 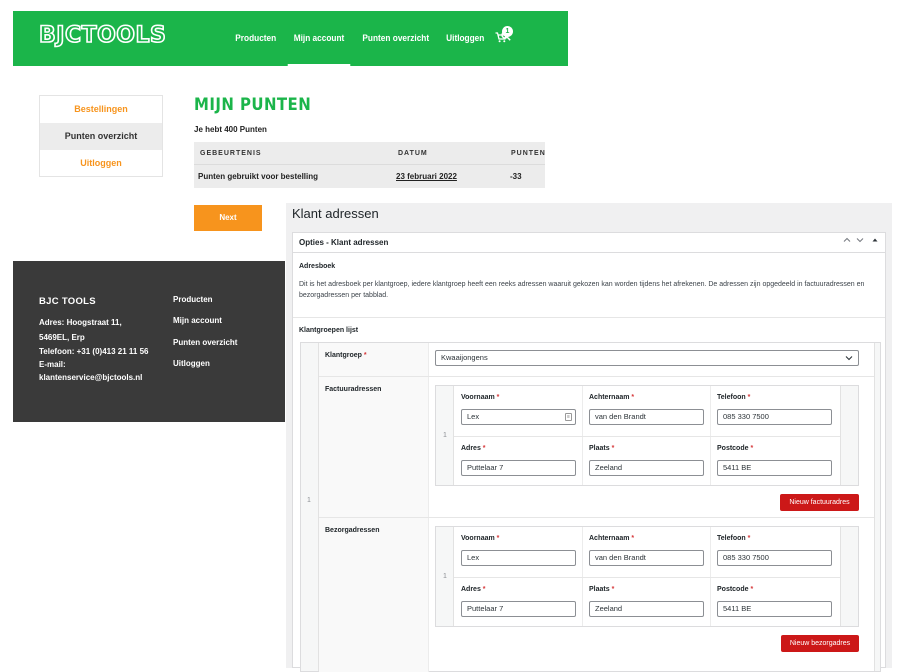 What do you see at coordinates (646, 558) in the screenshot?
I see `bezorg-achternaam-input: van den Brandt` at bounding box center [646, 558].